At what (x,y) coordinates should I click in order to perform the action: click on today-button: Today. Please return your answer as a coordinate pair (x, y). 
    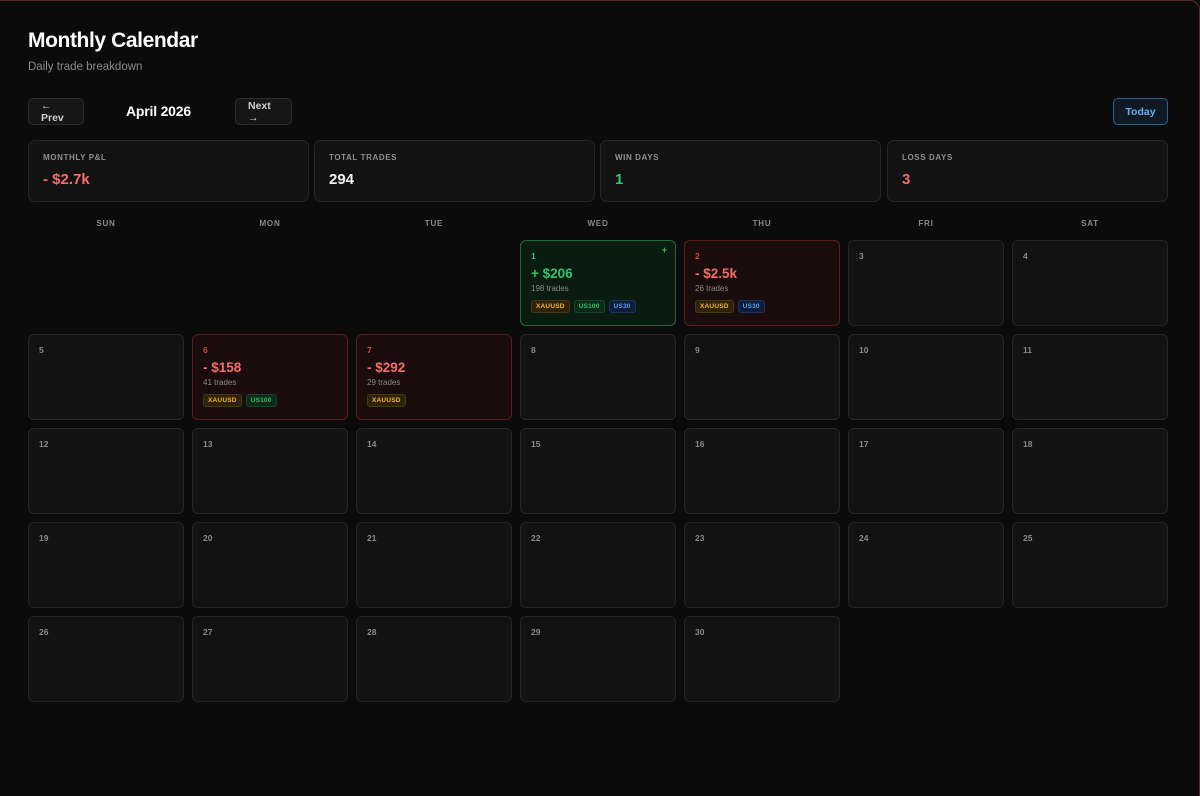
    Looking at the image, I should click on (1140, 111).